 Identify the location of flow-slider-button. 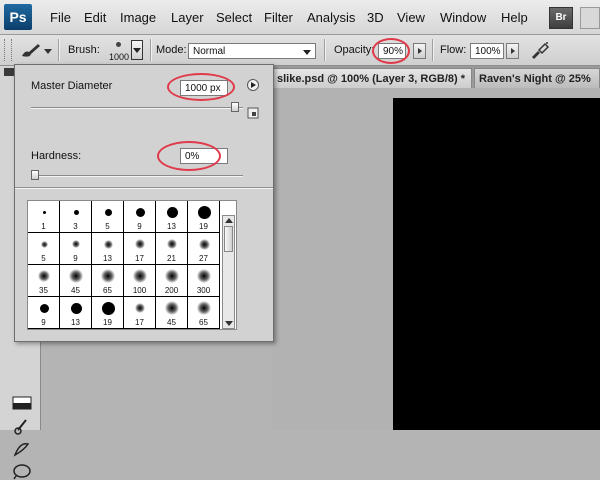
(512, 51).